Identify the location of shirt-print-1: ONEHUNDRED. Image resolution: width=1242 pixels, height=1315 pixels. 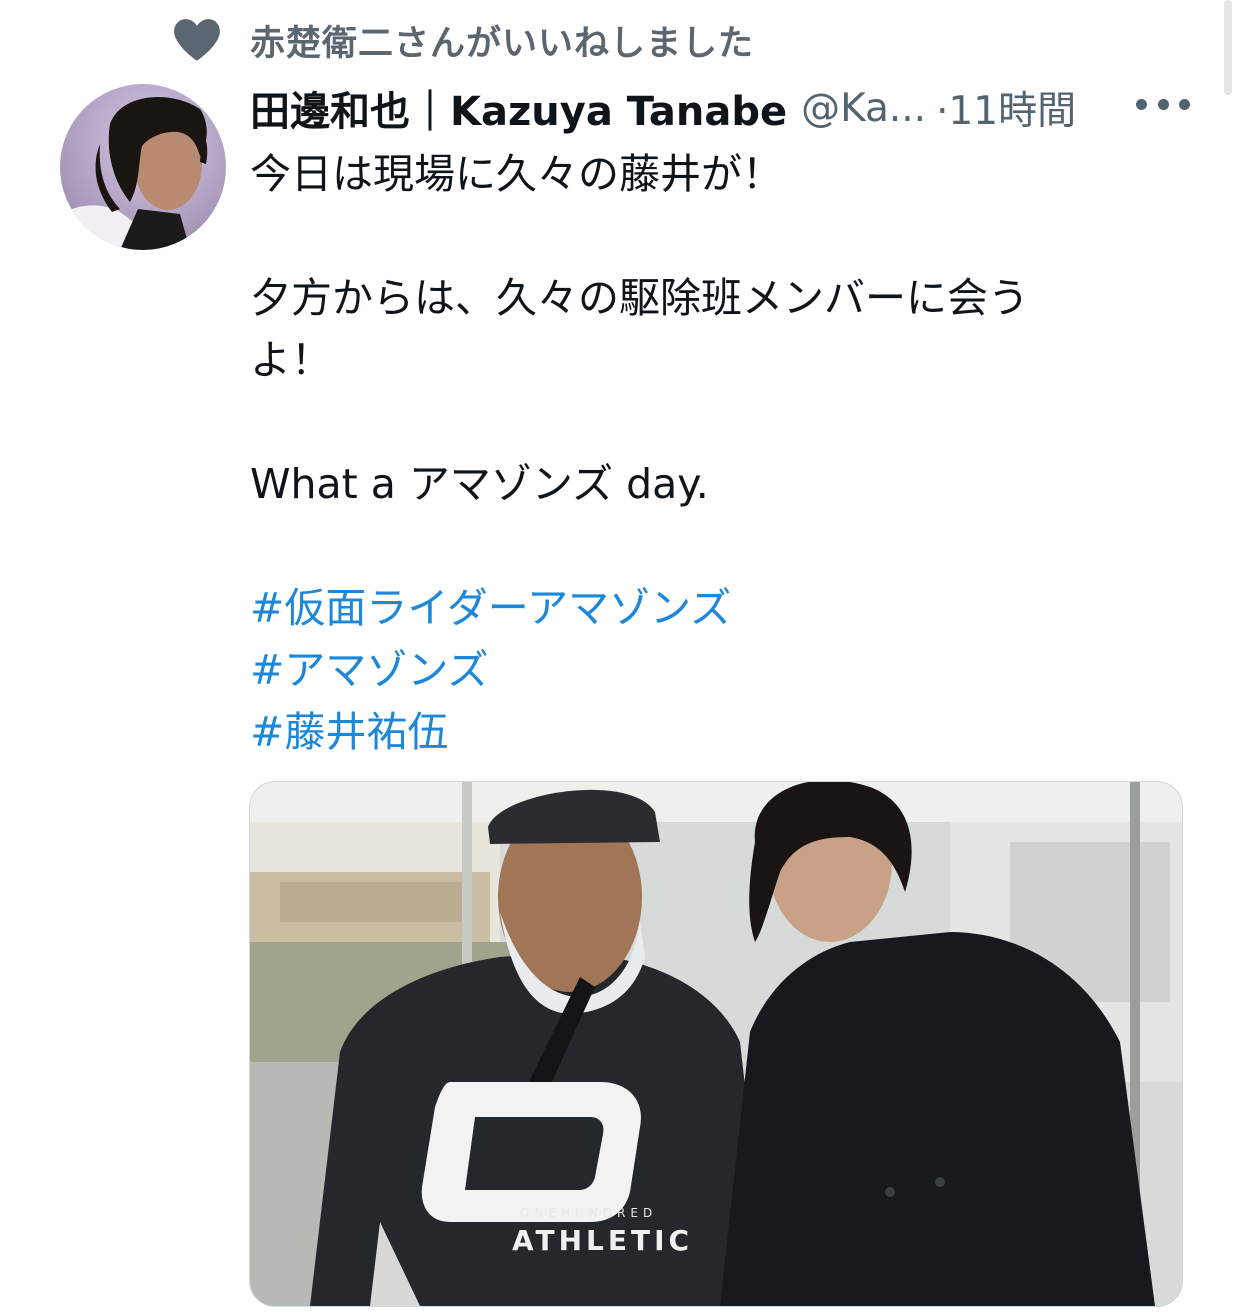
(588, 1213).